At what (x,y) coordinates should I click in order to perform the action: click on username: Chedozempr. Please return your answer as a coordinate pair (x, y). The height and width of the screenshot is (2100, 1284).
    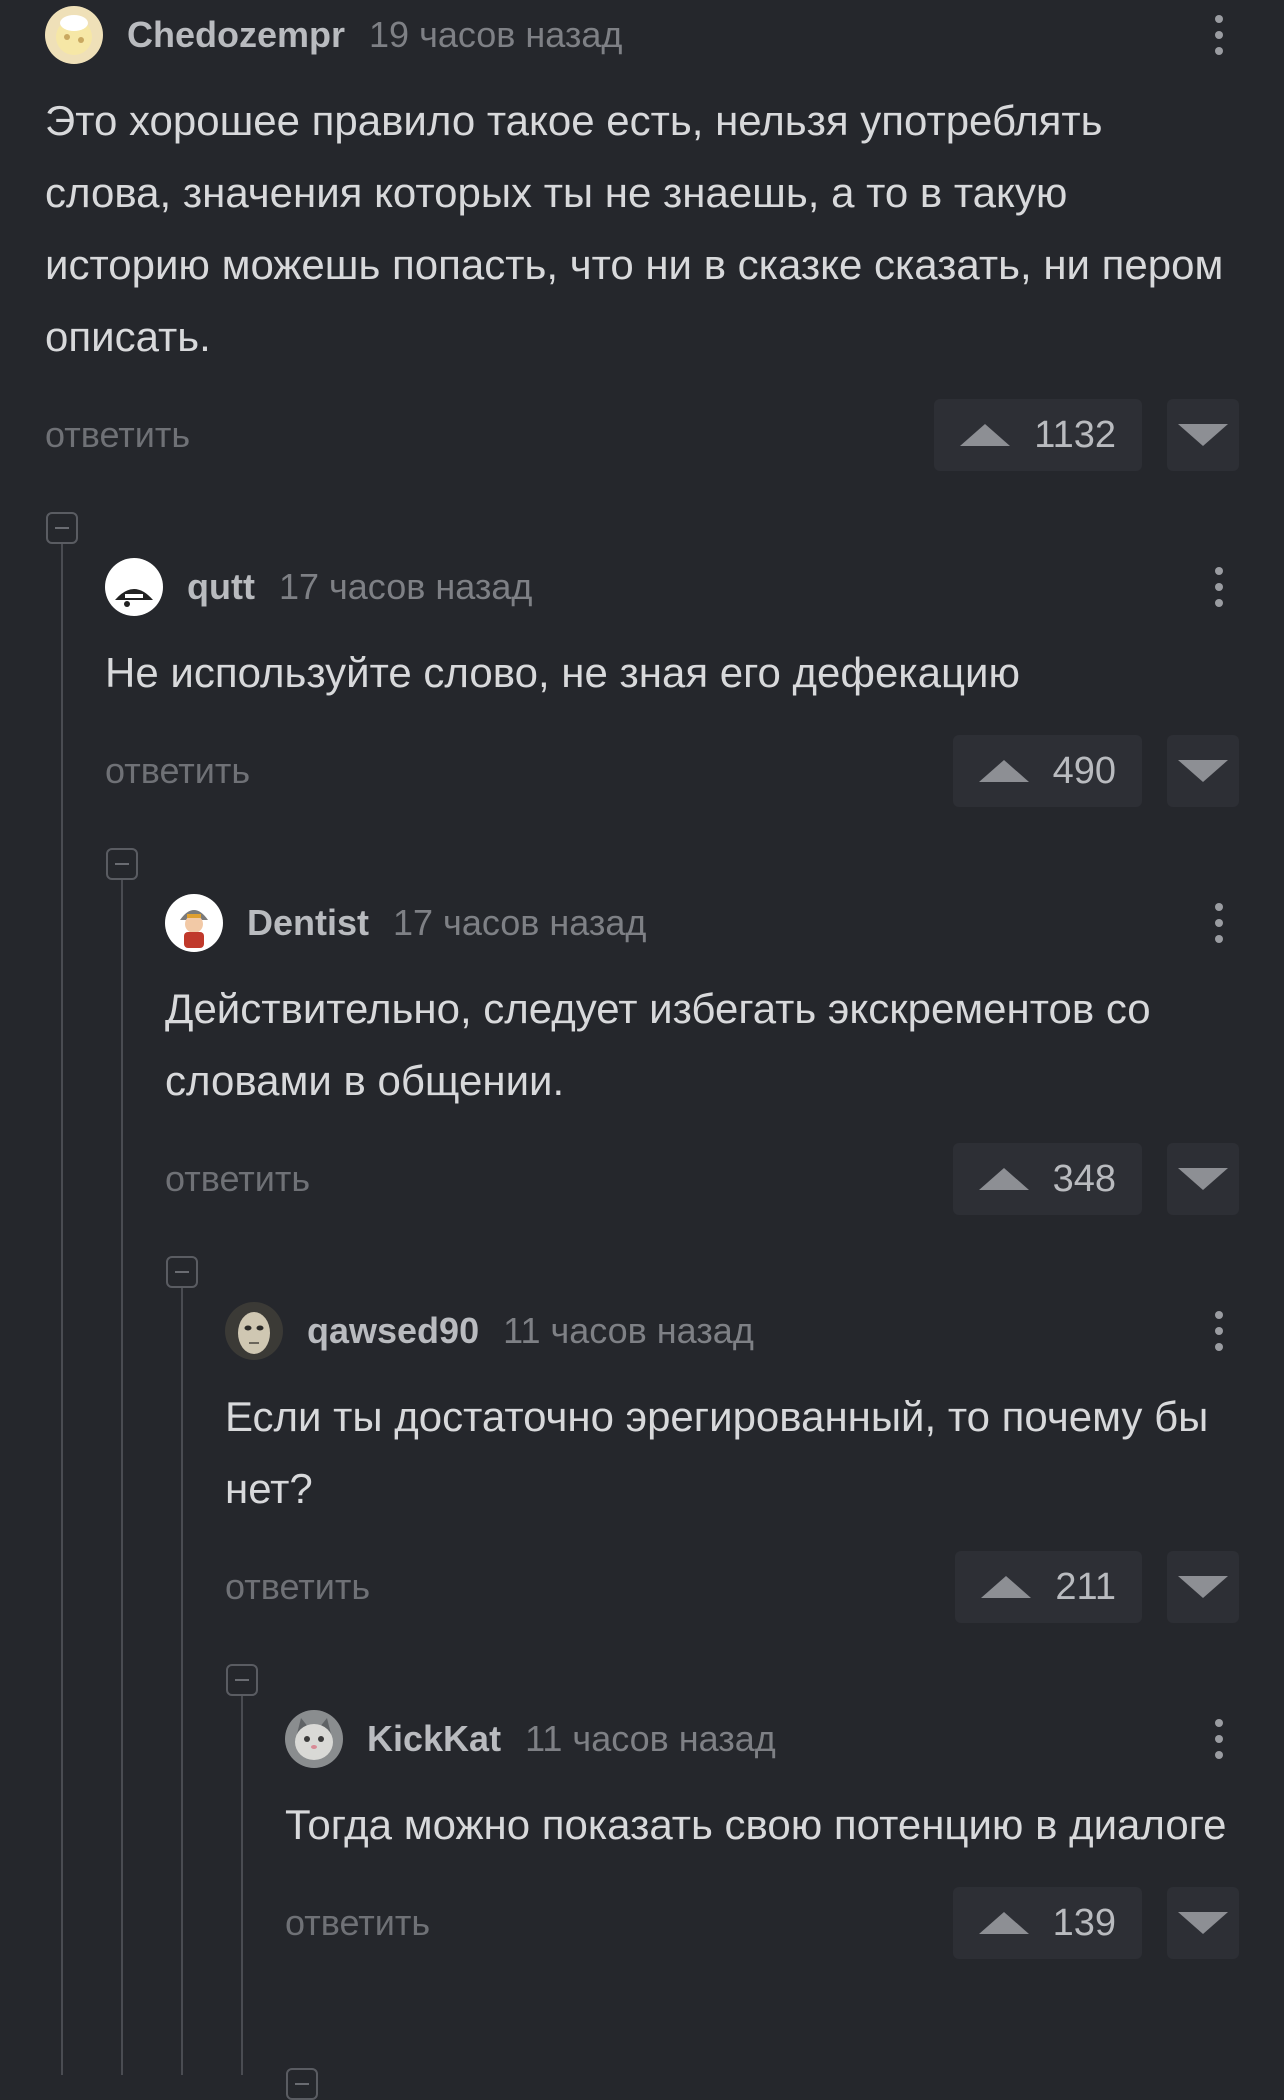
    Looking at the image, I should click on (236, 35).